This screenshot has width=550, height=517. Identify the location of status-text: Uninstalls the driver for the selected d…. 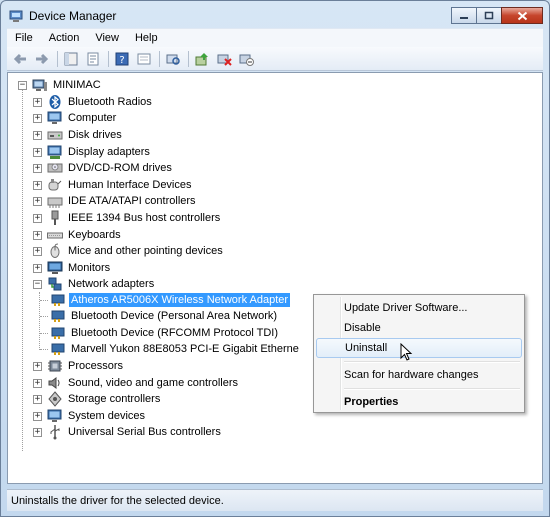
(117, 500).